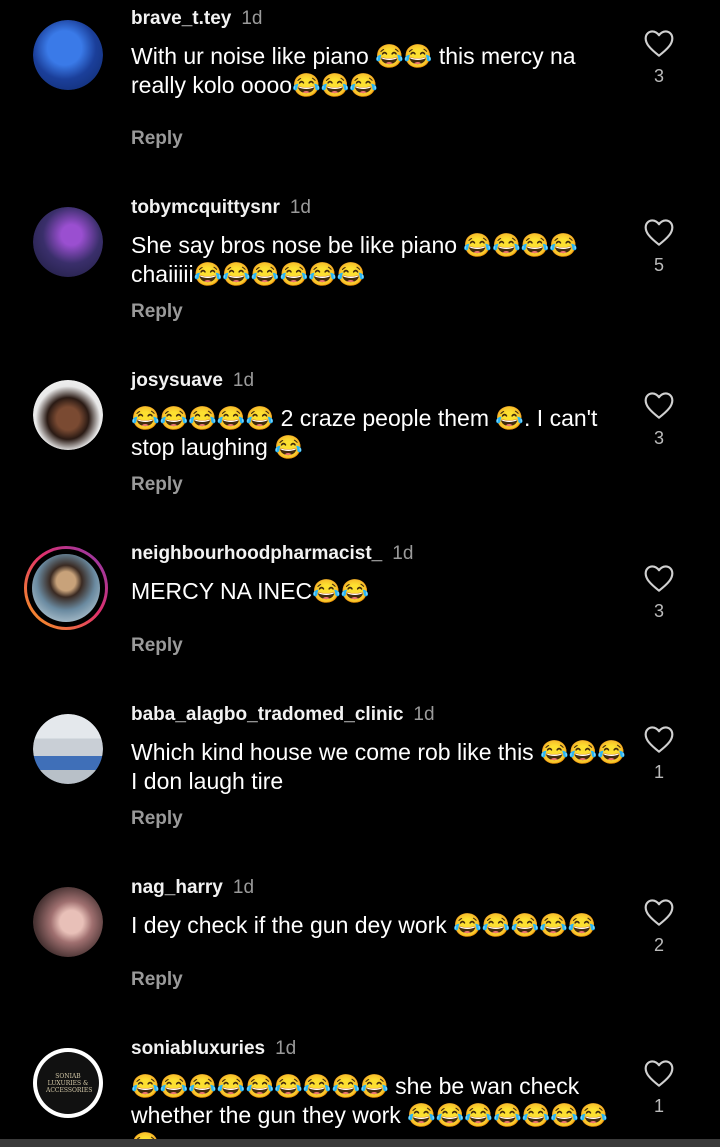  What do you see at coordinates (658, 265) in the screenshot?
I see `like-count: 5` at bounding box center [658, 265].